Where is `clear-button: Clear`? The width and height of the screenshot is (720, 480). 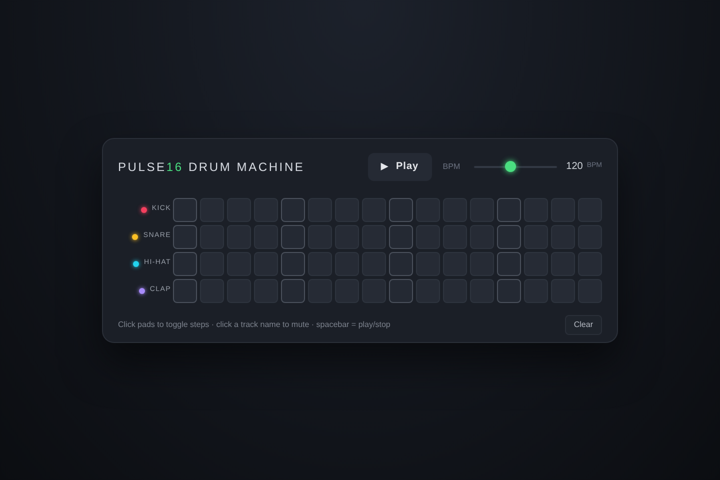 clear-button: Clear is located at coordinates (583, 324).